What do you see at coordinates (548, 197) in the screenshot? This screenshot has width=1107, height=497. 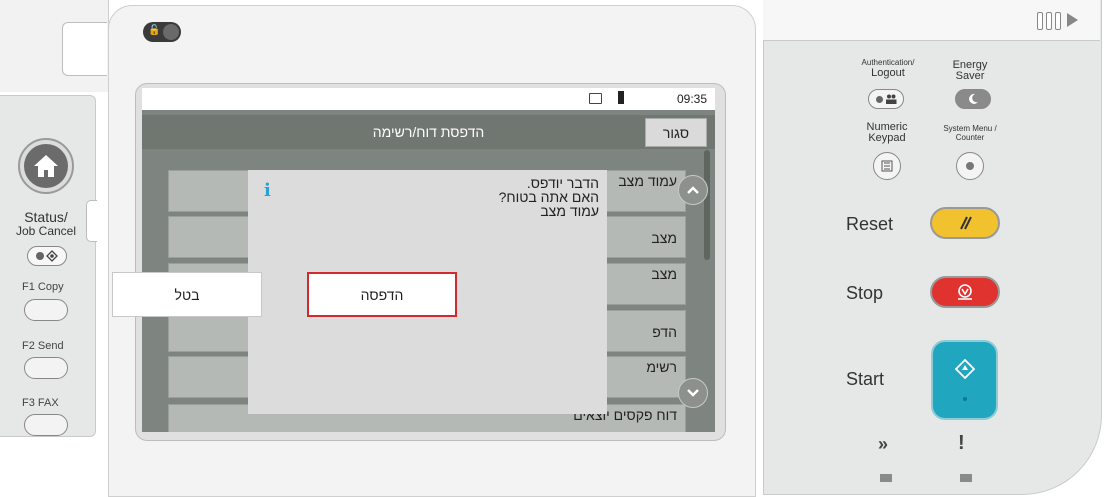 I see `dialog-line-2: האם אתה בטוח?` at bounding box center [548, 197].